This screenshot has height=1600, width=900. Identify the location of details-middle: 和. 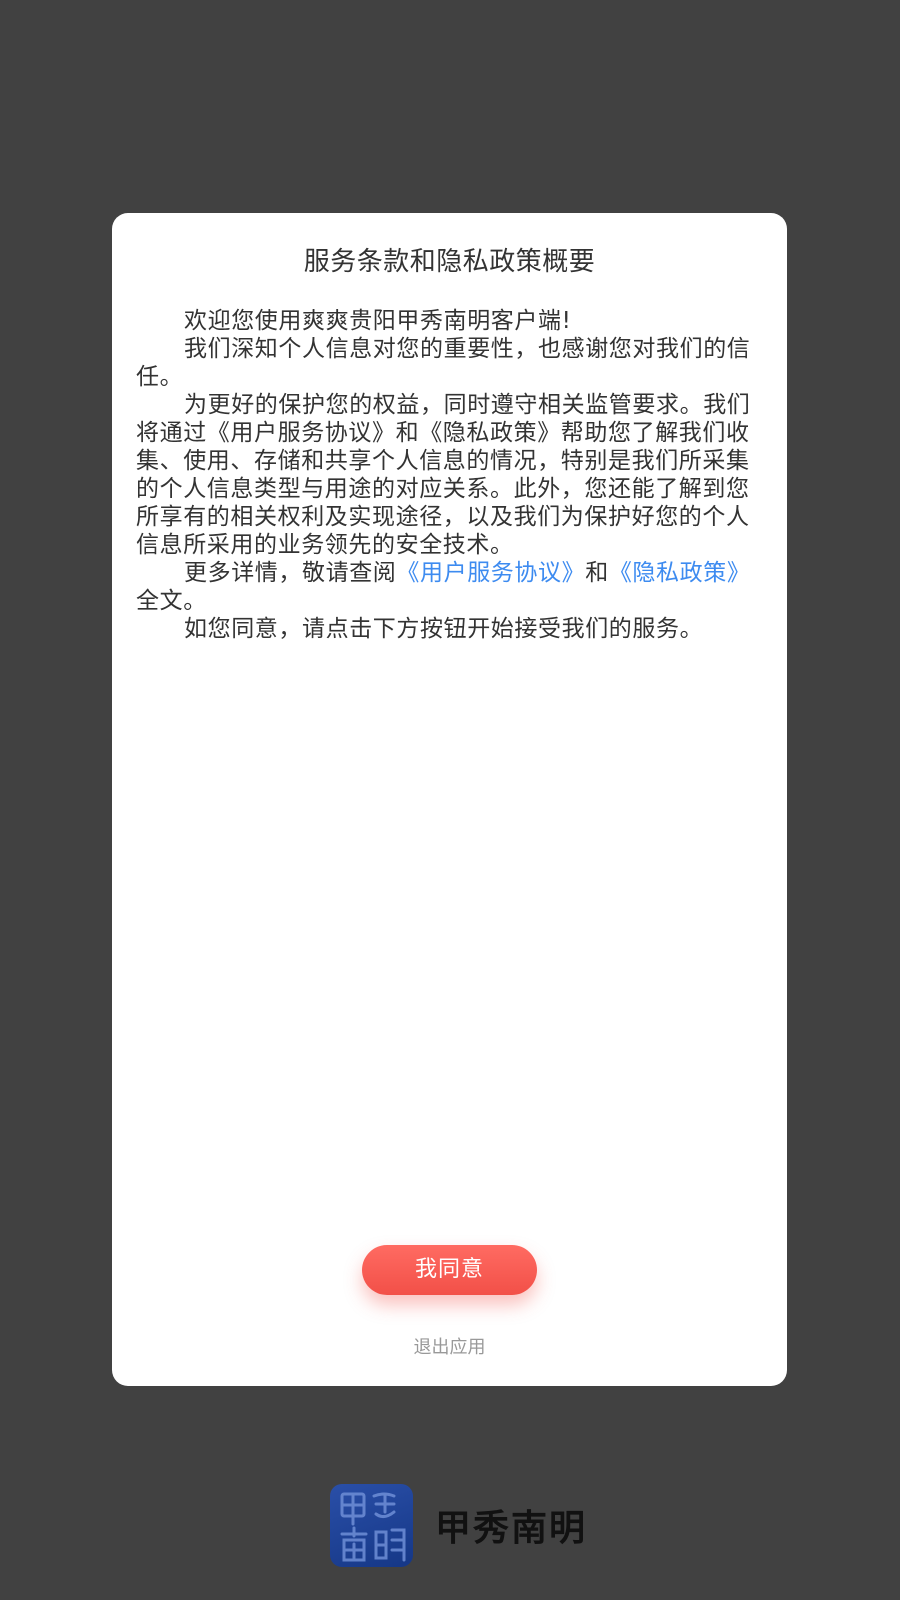
(597, 573).